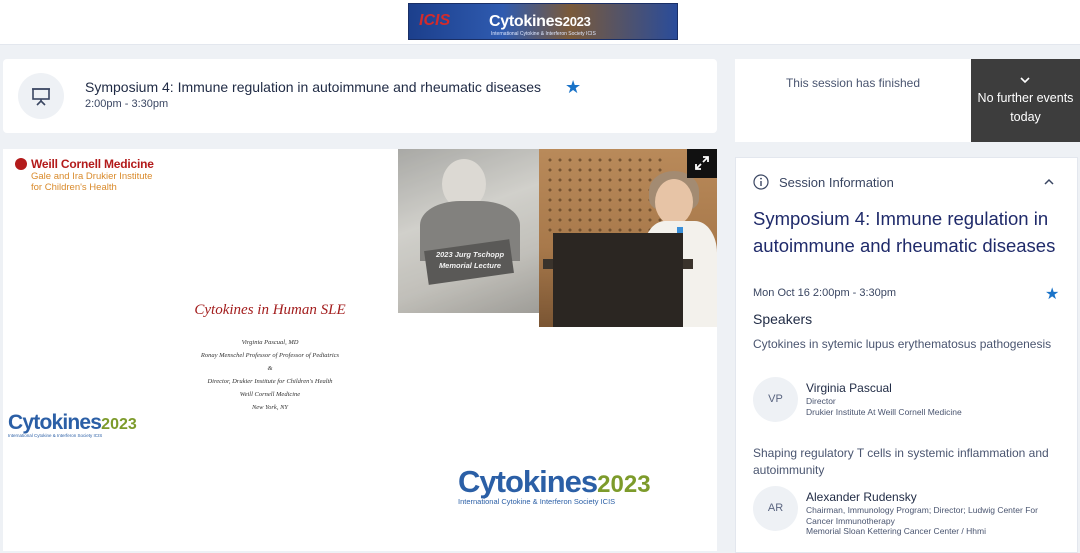  Describe the element at coordinates (270, 368) in the screenshot. I see `slide-line: &` at that location.